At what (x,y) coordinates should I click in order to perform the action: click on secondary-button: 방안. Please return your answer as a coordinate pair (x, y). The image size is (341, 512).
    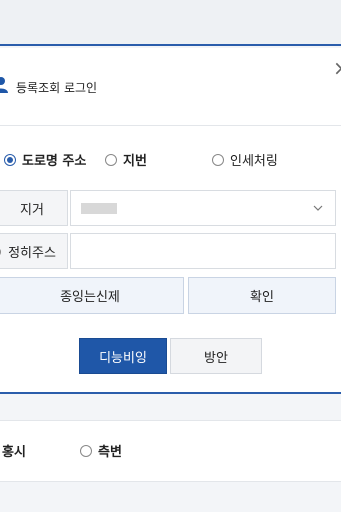
    Looking at the image, I should click on (216, 356).